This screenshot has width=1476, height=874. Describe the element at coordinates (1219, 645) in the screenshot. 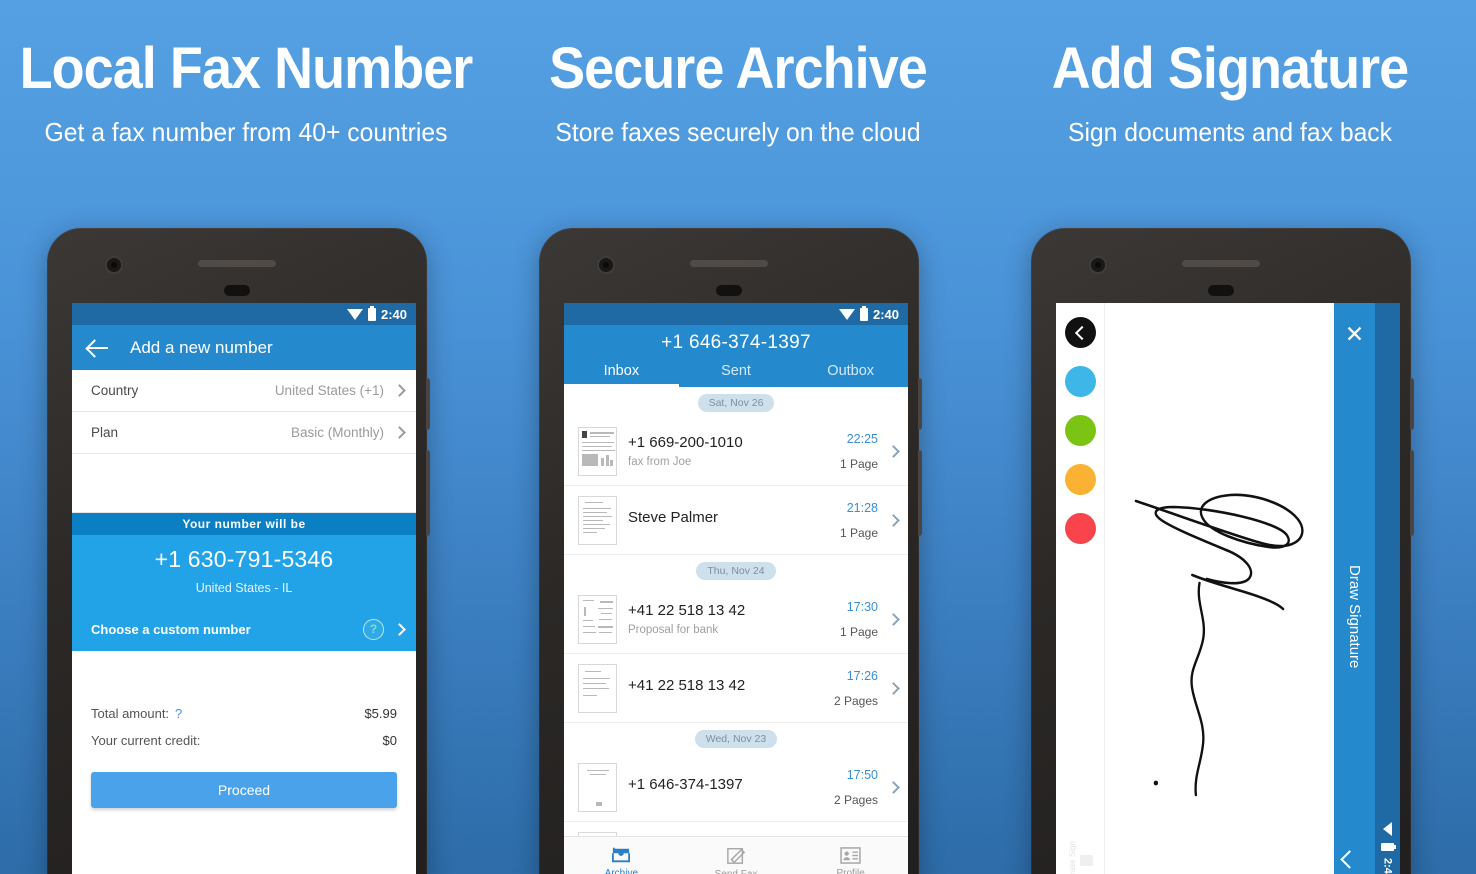

I see `signature-stroke` at that location.